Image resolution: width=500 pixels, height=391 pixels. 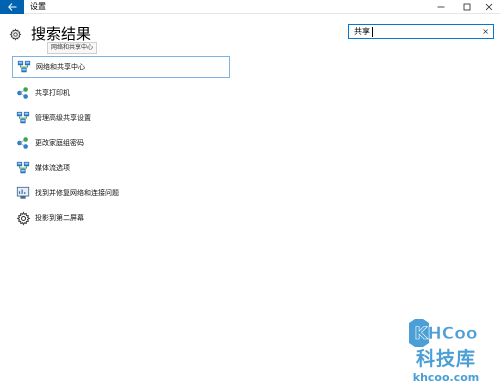 What do you see at coordinates (52, 93) in the screenshot?
I see `result-label: 共享打印机` at bounding box center [52, 93].